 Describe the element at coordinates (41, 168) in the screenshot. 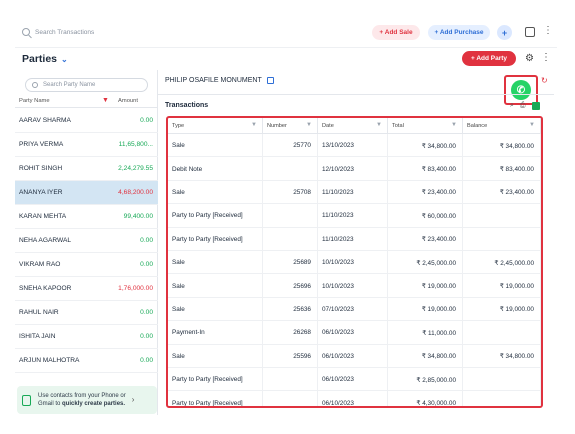

I see `party-name: ROHIT SINGH` at that location.